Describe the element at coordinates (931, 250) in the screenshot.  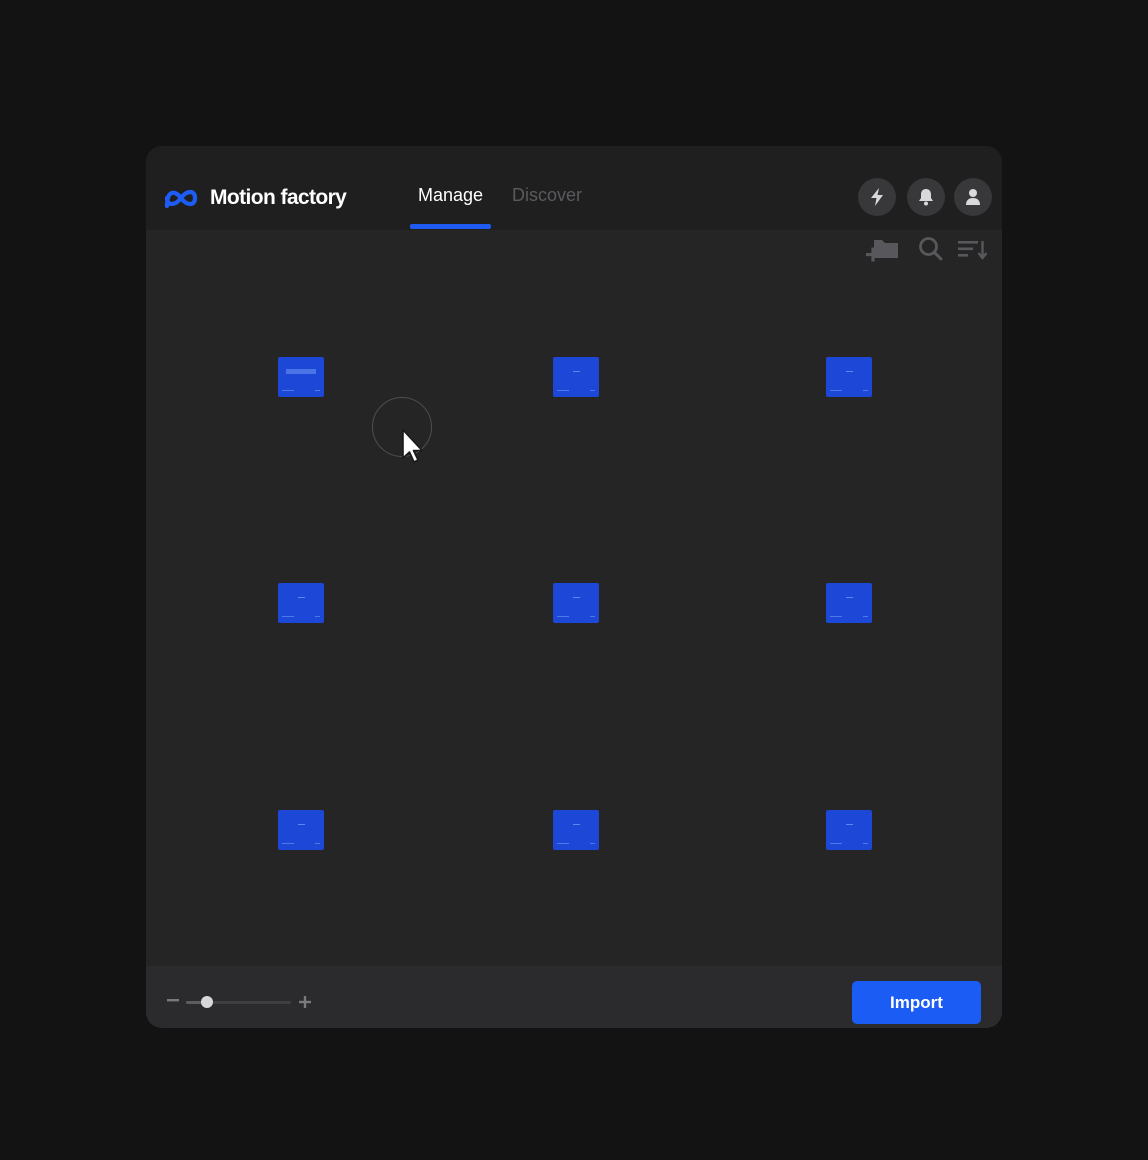
I see `search-icon` at that location.